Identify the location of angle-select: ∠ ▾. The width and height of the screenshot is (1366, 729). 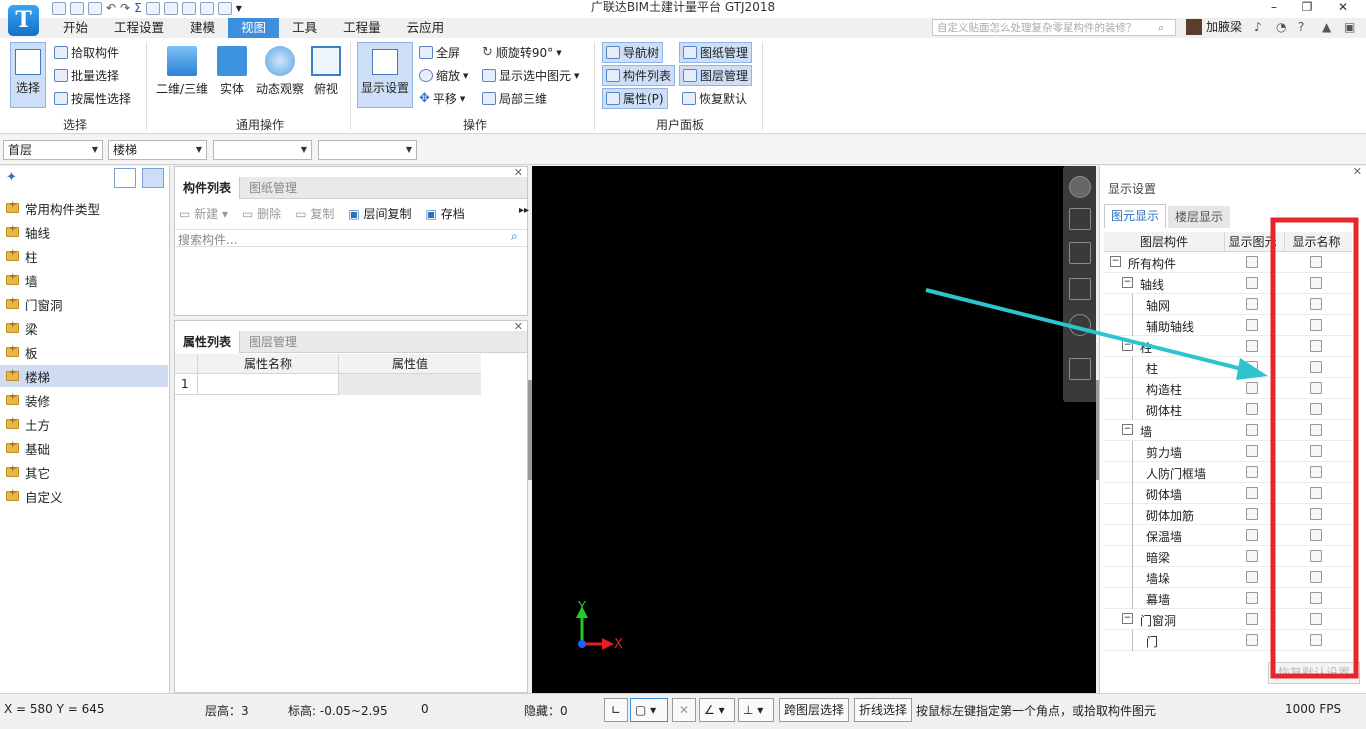
(717, 710).